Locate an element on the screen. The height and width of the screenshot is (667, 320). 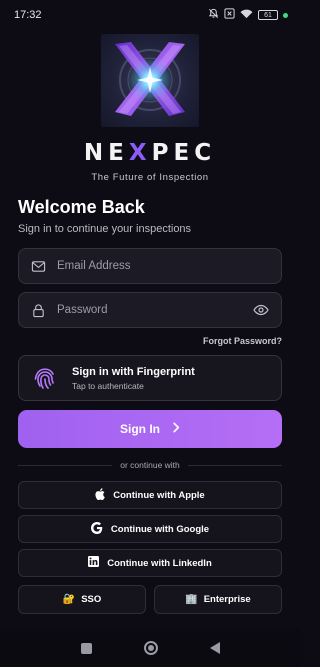
password-input is located at coordinates (155, 310).